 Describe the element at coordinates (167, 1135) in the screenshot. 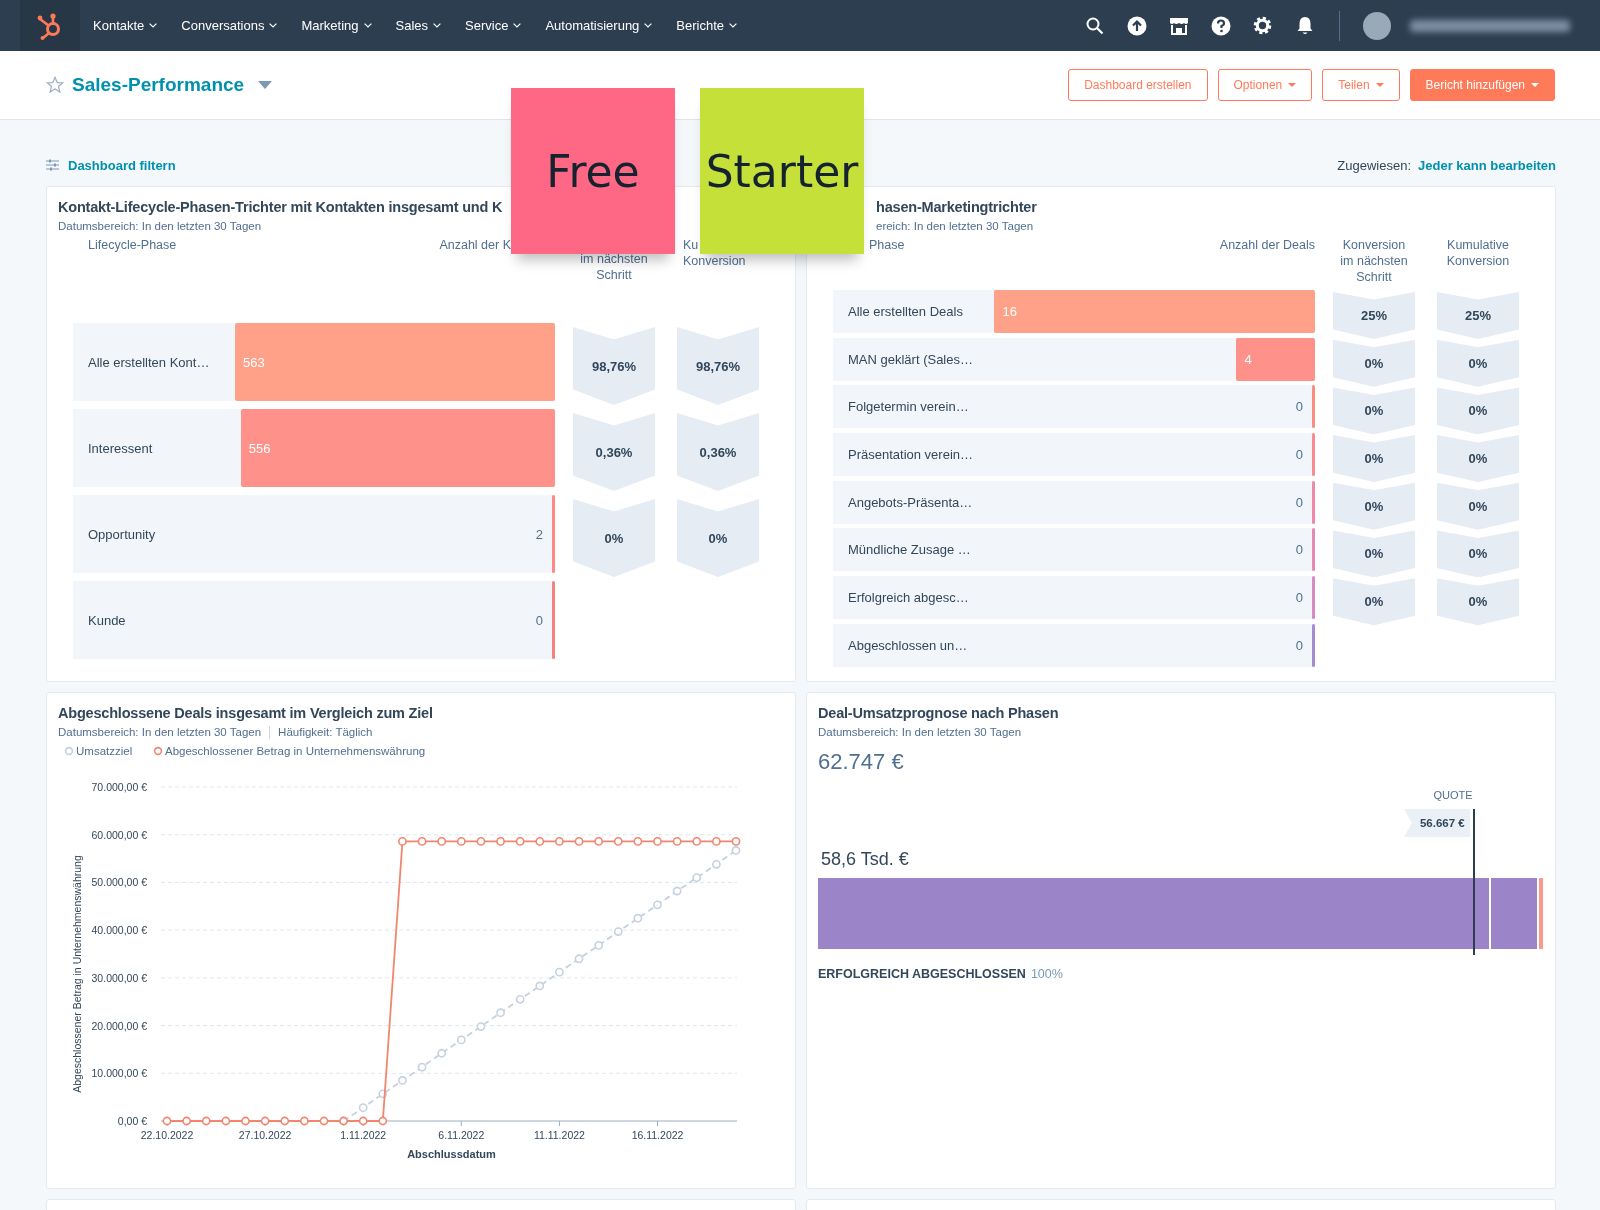

I see `axis-label: 22.10.2022` at that location.